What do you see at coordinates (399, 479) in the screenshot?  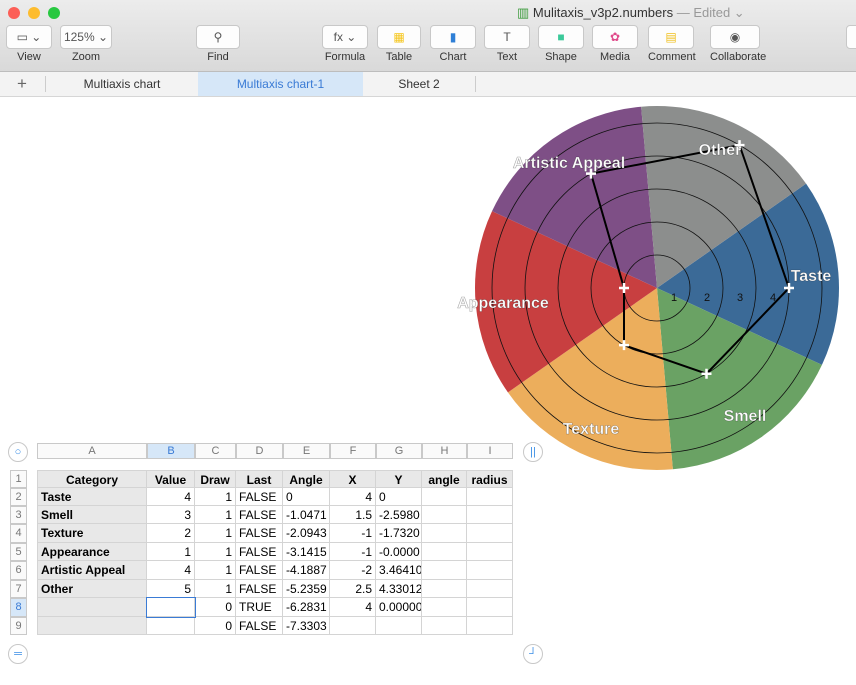 I see `column-title: Y` at bounding box center [399, 479].